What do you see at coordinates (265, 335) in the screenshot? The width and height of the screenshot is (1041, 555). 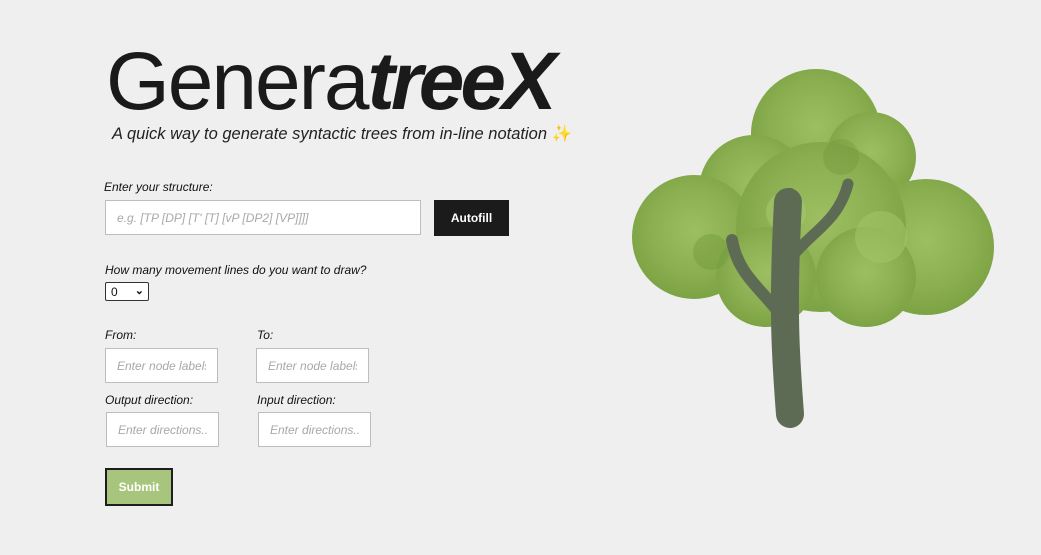 I see `to-label: To:` at bounding box center [265, 335].